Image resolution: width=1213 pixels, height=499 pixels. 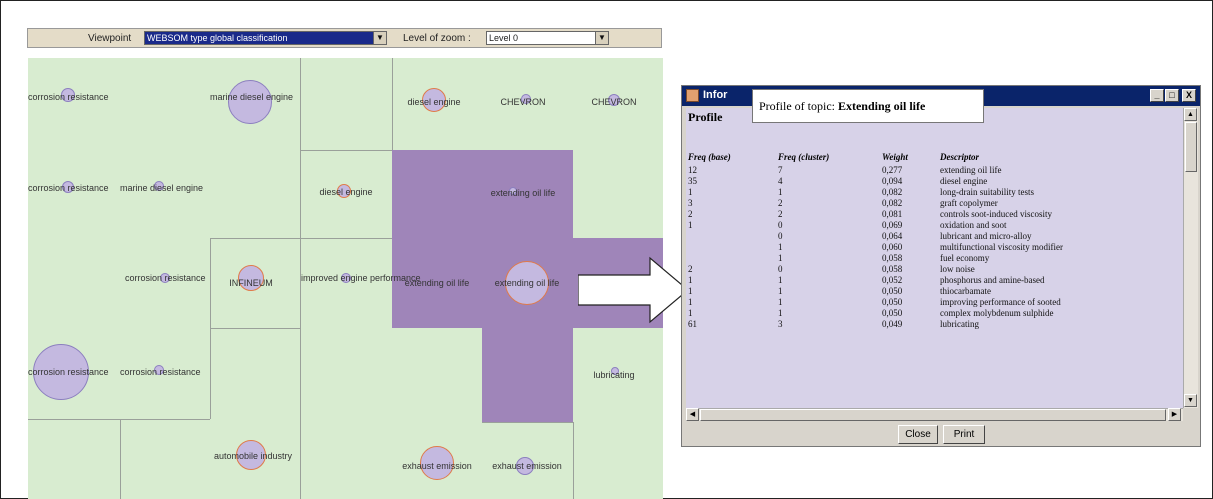 I want to click on table-cell: 35, so click(x=692, y=181).